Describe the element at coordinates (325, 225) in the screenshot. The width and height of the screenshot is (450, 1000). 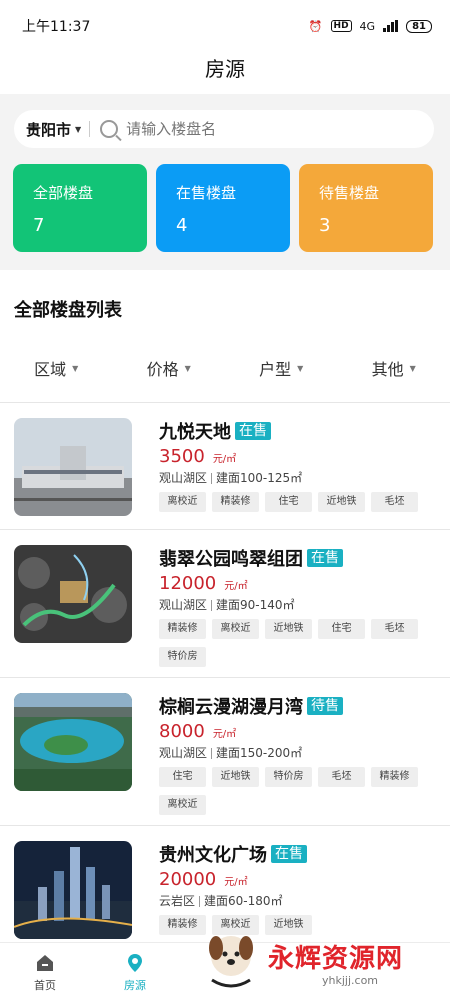
I see `stat-count: 3` at that location.